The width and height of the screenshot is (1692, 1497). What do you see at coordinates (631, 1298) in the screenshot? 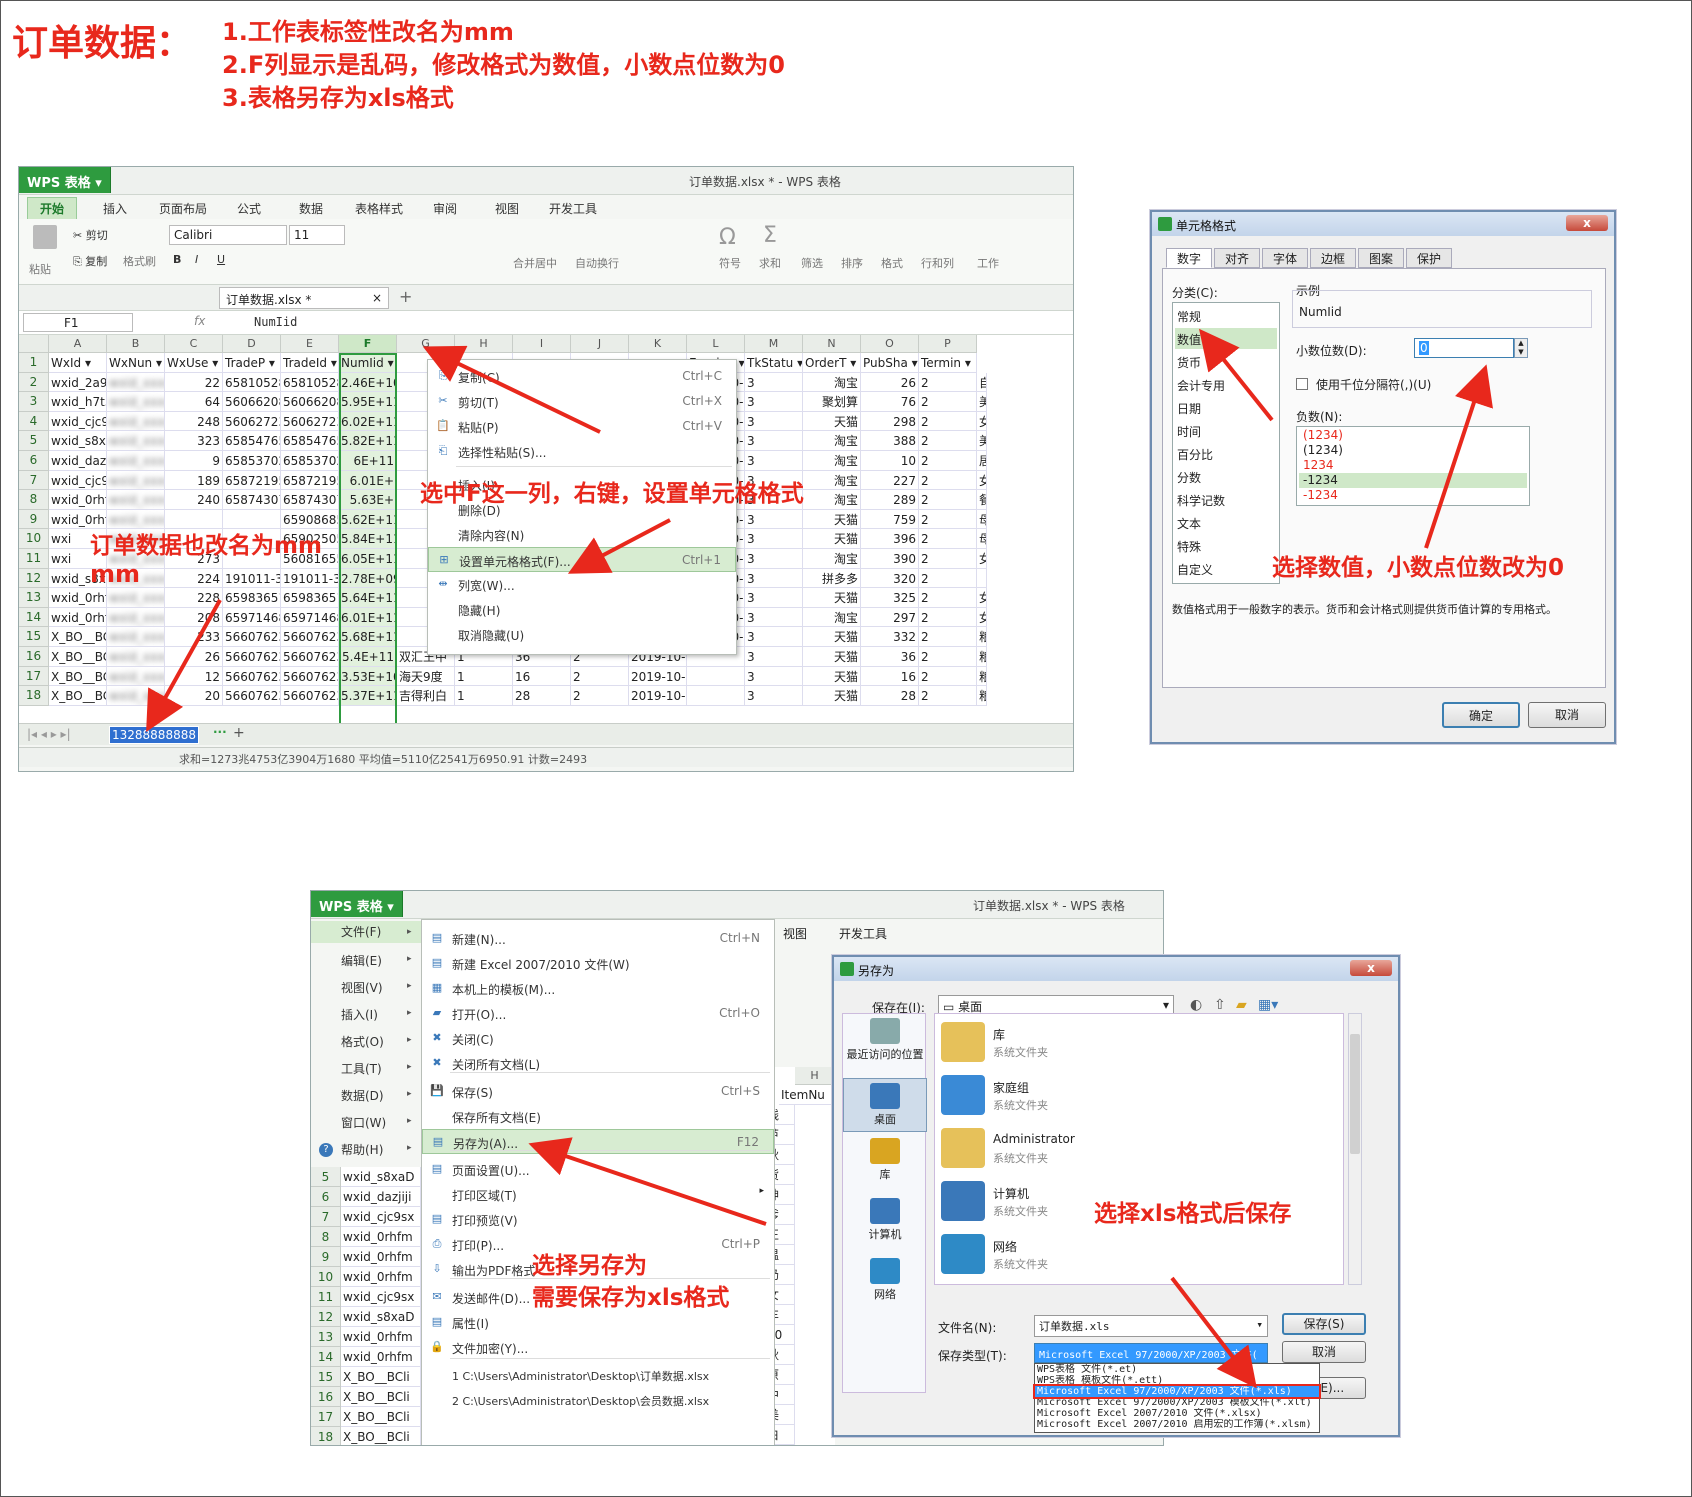
I see `annotation-need-xls: 需要保存为xls格式` at bounding box center [631, 1298].